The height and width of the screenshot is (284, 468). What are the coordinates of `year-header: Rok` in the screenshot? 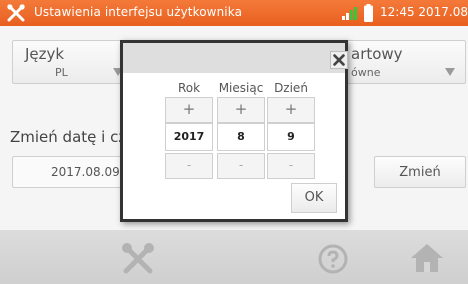 It's located at (189, 88).